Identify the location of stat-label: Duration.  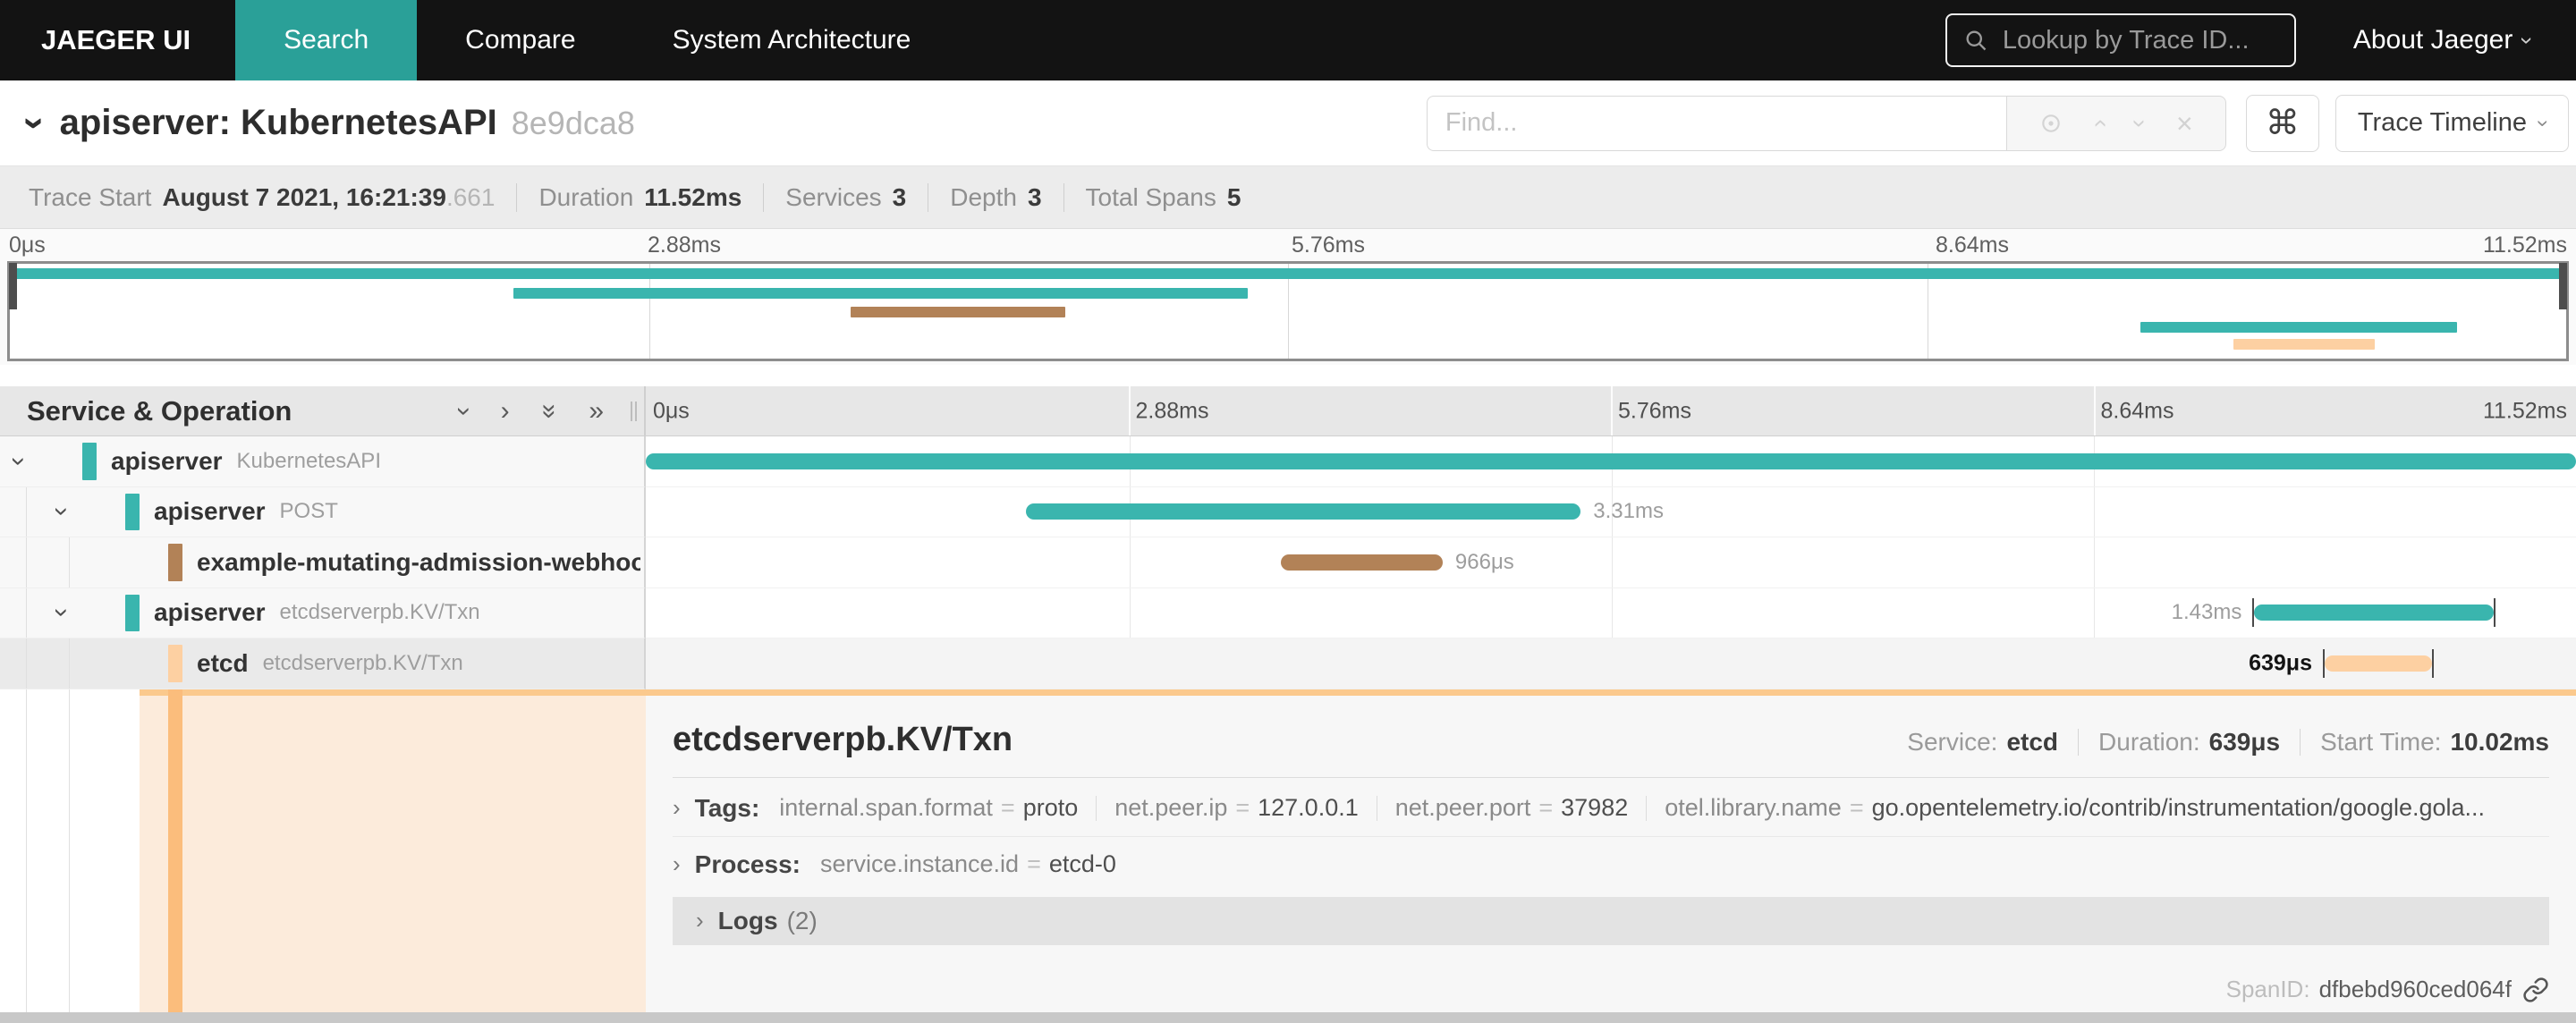
(586, 196).